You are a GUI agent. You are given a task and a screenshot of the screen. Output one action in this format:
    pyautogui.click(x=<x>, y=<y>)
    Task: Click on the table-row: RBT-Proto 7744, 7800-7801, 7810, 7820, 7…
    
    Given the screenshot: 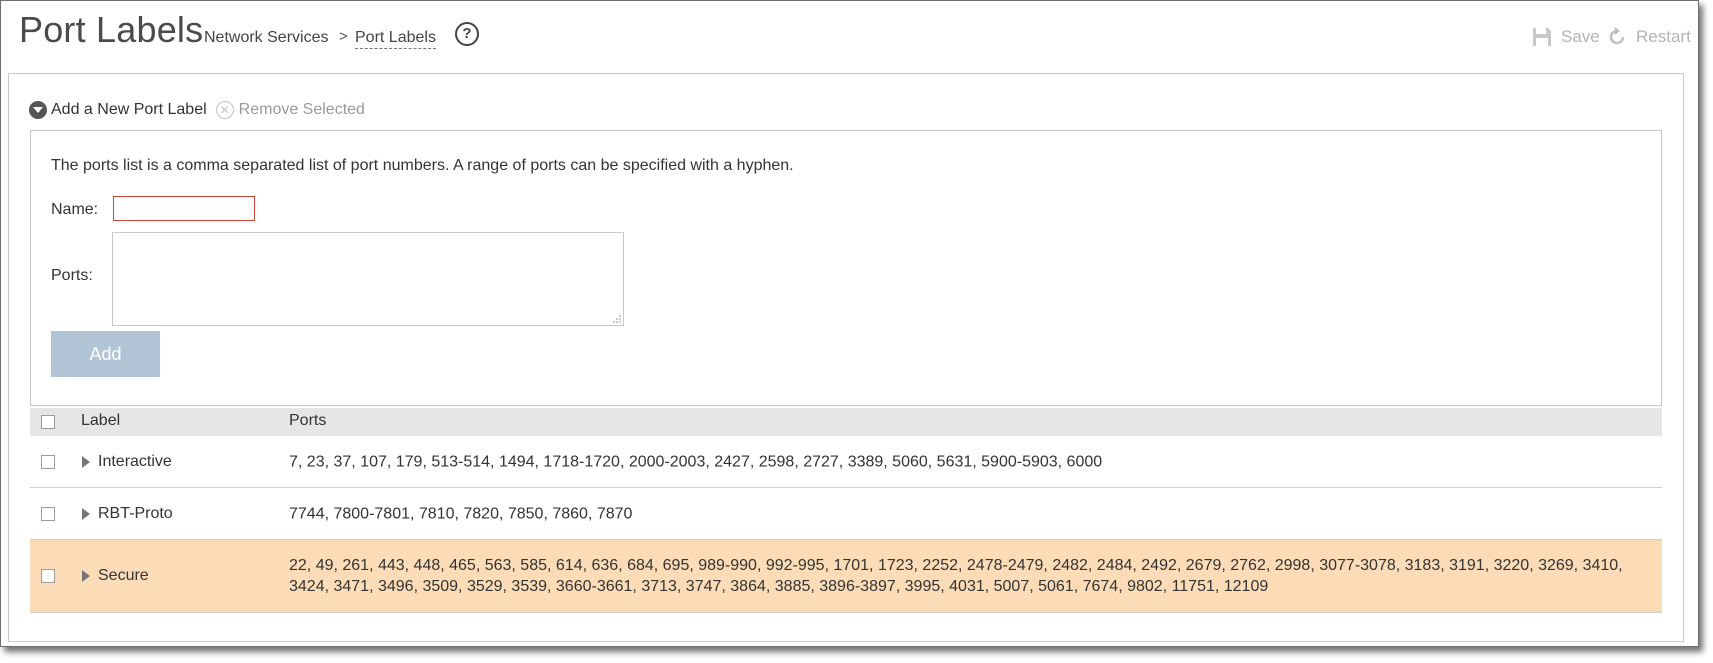 What is the action you would take?
    pyautogui.click(x=846, y=514)
    